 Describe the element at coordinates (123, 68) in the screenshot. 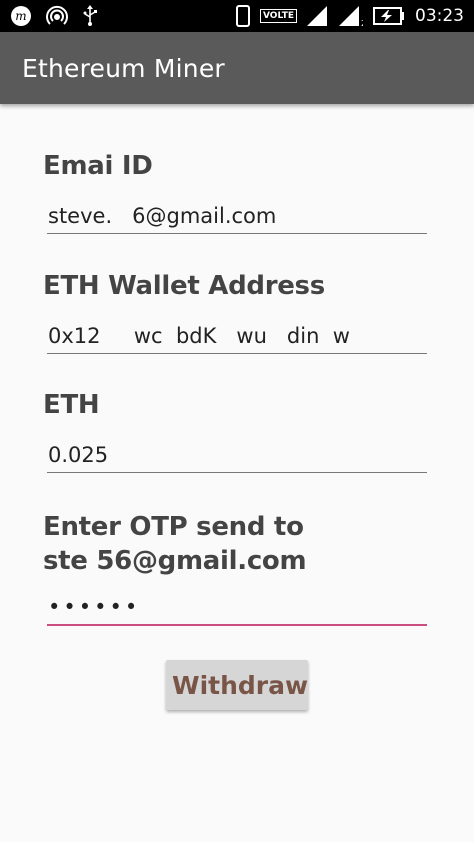

I see `app-title: Ethereum Miner` at that location.